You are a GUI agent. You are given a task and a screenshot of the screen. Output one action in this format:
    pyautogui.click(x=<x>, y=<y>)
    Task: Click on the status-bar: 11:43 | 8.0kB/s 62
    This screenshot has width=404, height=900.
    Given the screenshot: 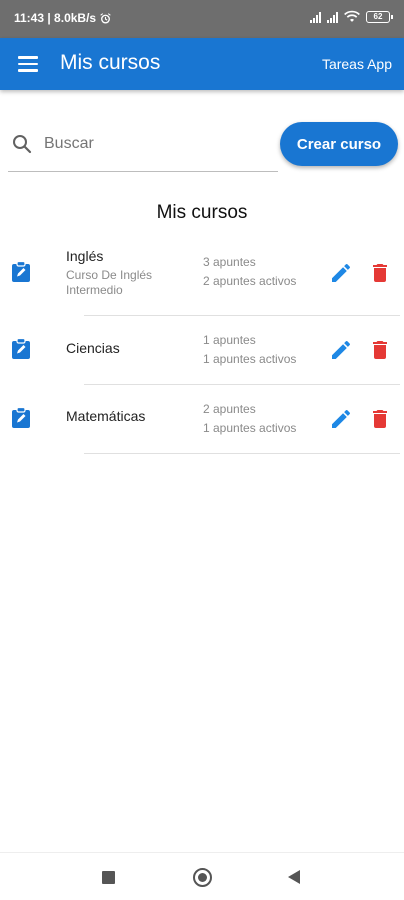 What is the action you would take?
    pyautogui.click(x=202, y=19)
    